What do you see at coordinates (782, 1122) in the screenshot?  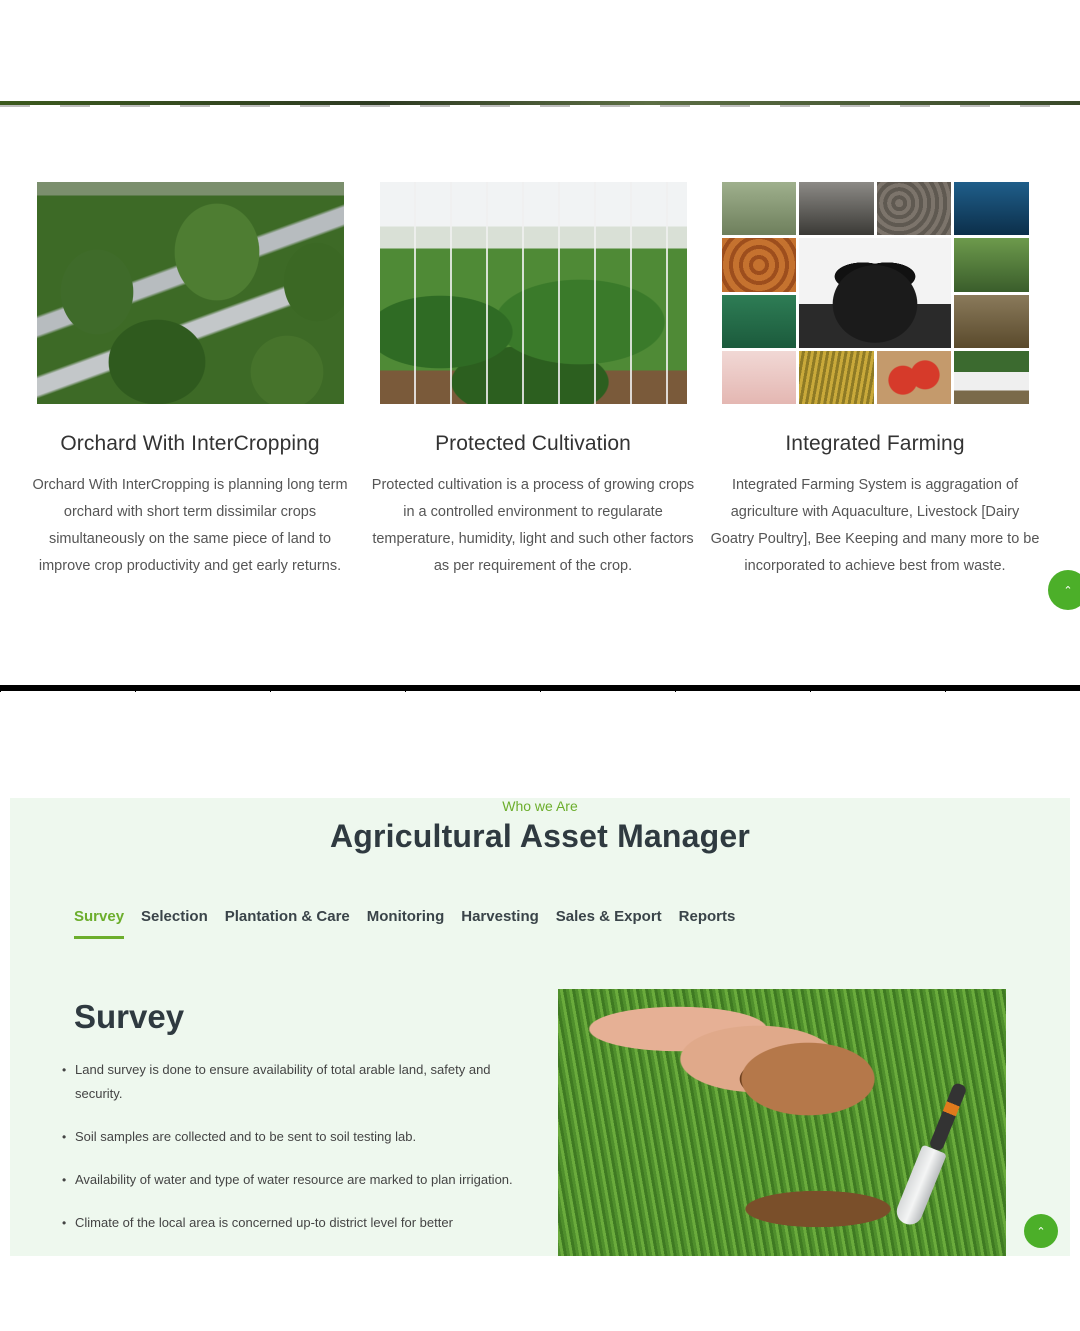 I see `hand-holding-soil-photo` at bounding box center [782, 1122].